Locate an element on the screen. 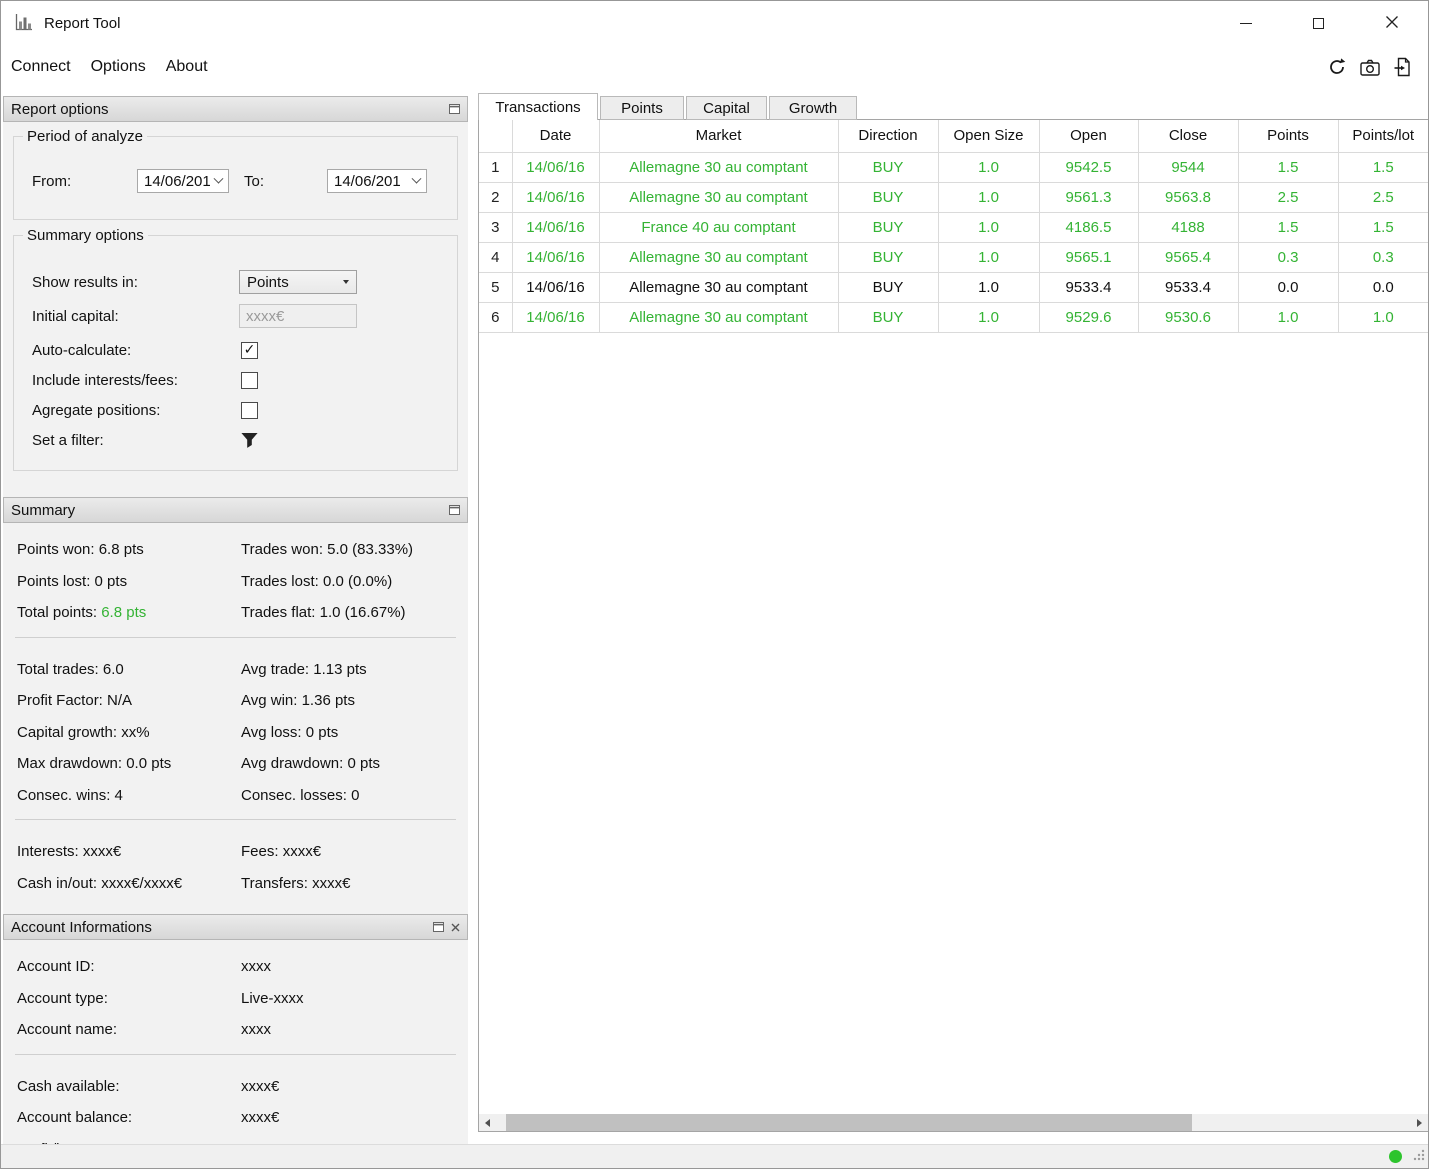  refresh-button is located at coordinates (1337, 67).